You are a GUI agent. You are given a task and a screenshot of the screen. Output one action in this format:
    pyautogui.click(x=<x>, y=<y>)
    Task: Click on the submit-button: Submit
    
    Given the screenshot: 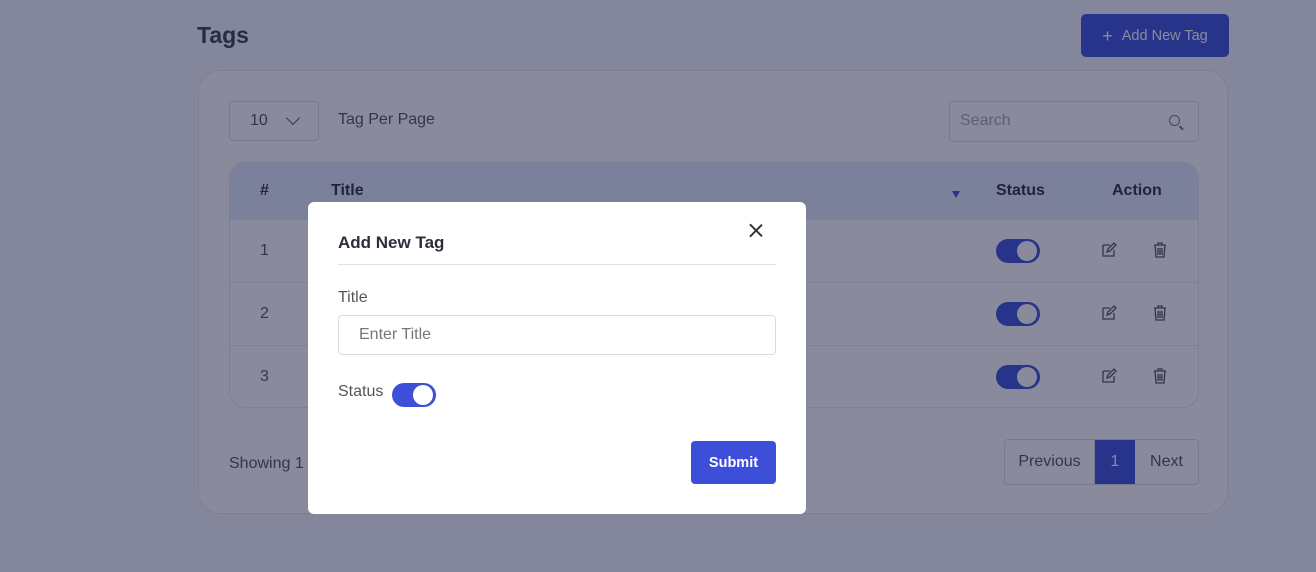 What is the action you would take?
    pyautogui.click(x=733, y=462)
    